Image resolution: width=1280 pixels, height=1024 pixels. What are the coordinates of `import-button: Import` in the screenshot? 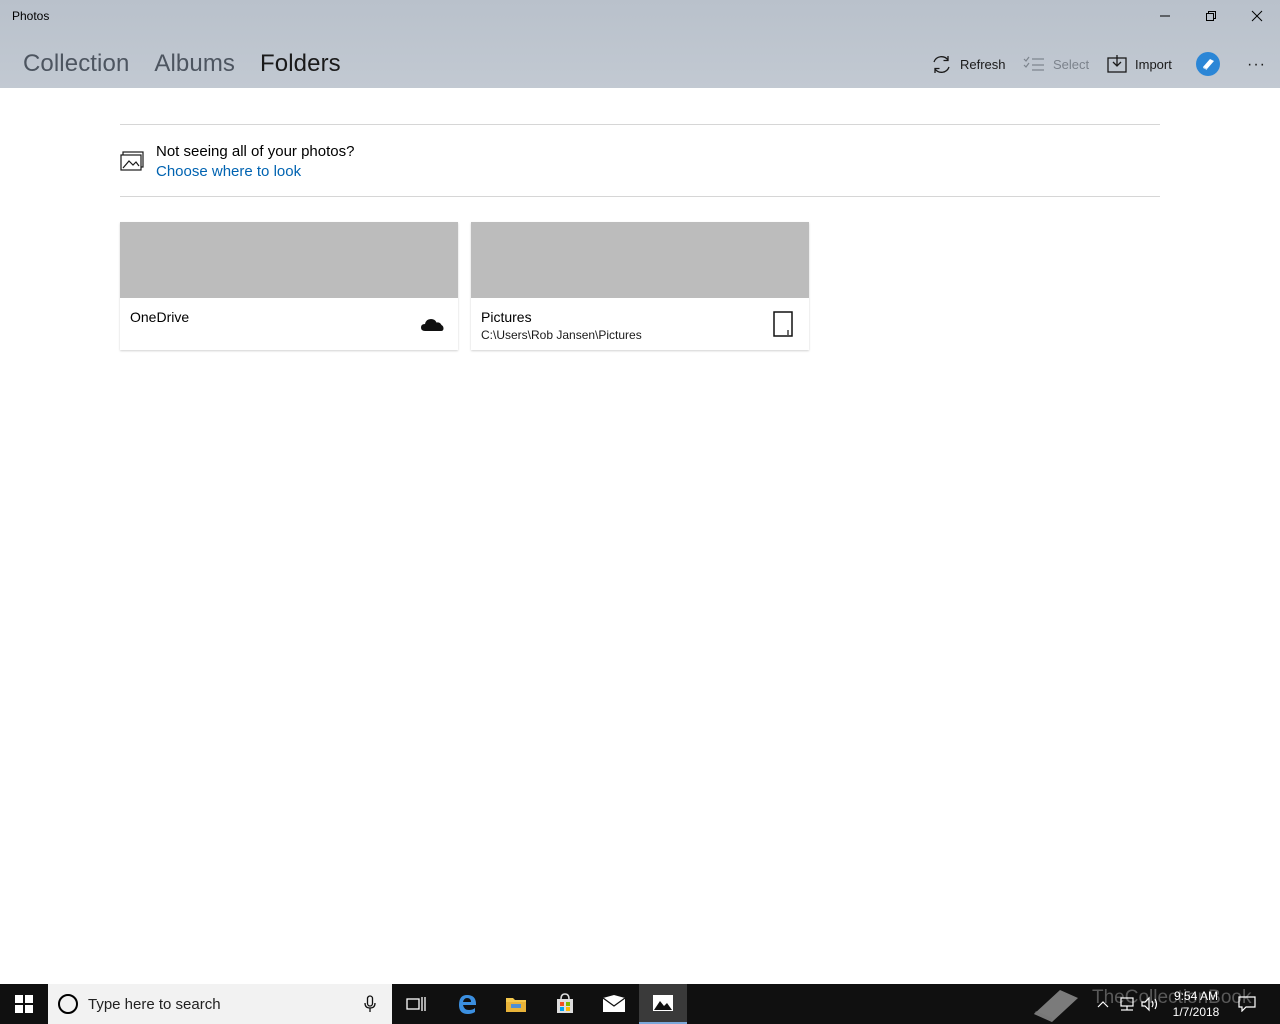 It's located at (1139, 64).